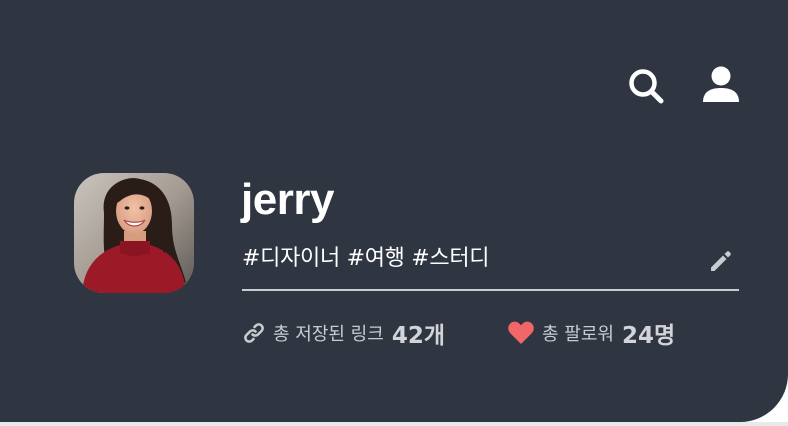 This screenshot has width=788, height=426. I want to click on user-button, so click(721, 85).